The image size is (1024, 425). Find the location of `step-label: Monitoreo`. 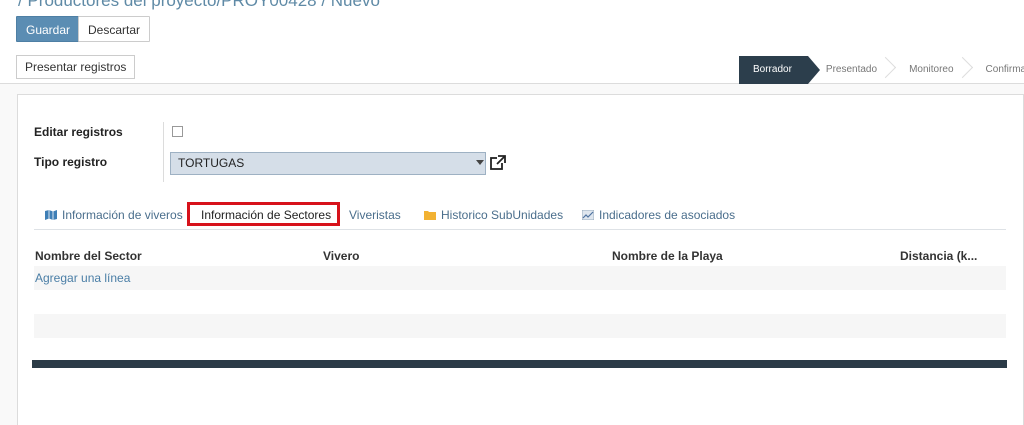

step-label: Monitoreo is located at coordinates (931, 69).